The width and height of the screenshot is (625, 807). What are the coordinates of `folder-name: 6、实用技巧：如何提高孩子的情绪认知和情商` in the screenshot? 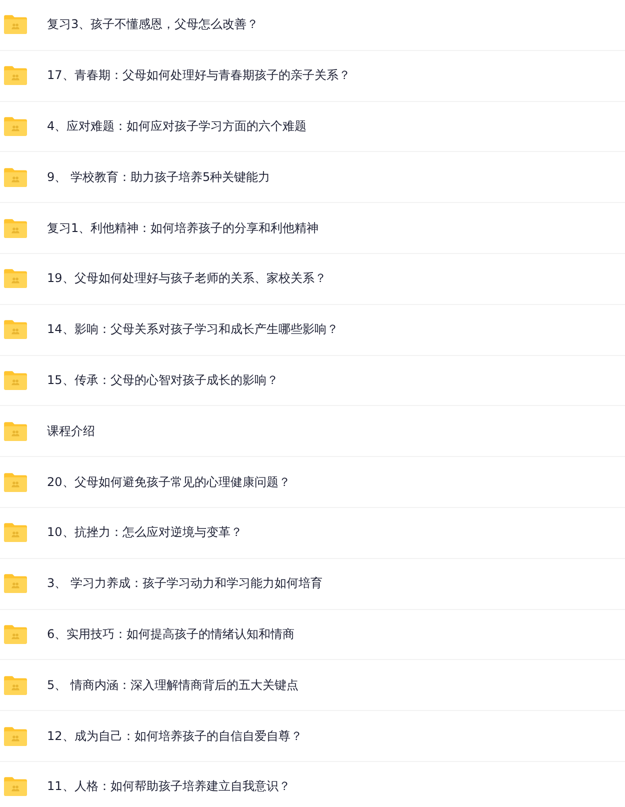 It's located at (171, 634).